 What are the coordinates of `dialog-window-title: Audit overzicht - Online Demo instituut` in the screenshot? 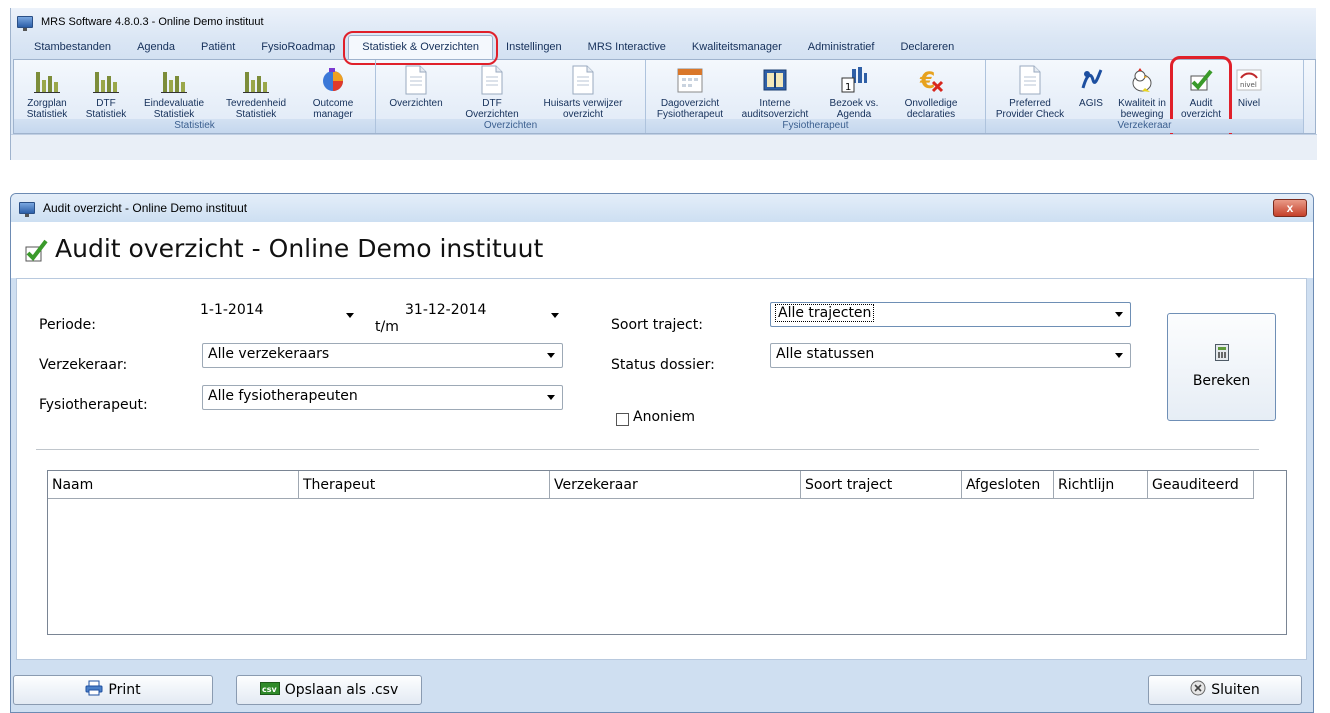 It's located at (145, 208).